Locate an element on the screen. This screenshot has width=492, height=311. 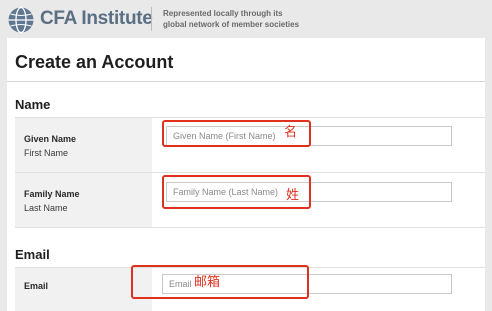
family-name-sublabel: Last Name is located at coordinates (46, 208).